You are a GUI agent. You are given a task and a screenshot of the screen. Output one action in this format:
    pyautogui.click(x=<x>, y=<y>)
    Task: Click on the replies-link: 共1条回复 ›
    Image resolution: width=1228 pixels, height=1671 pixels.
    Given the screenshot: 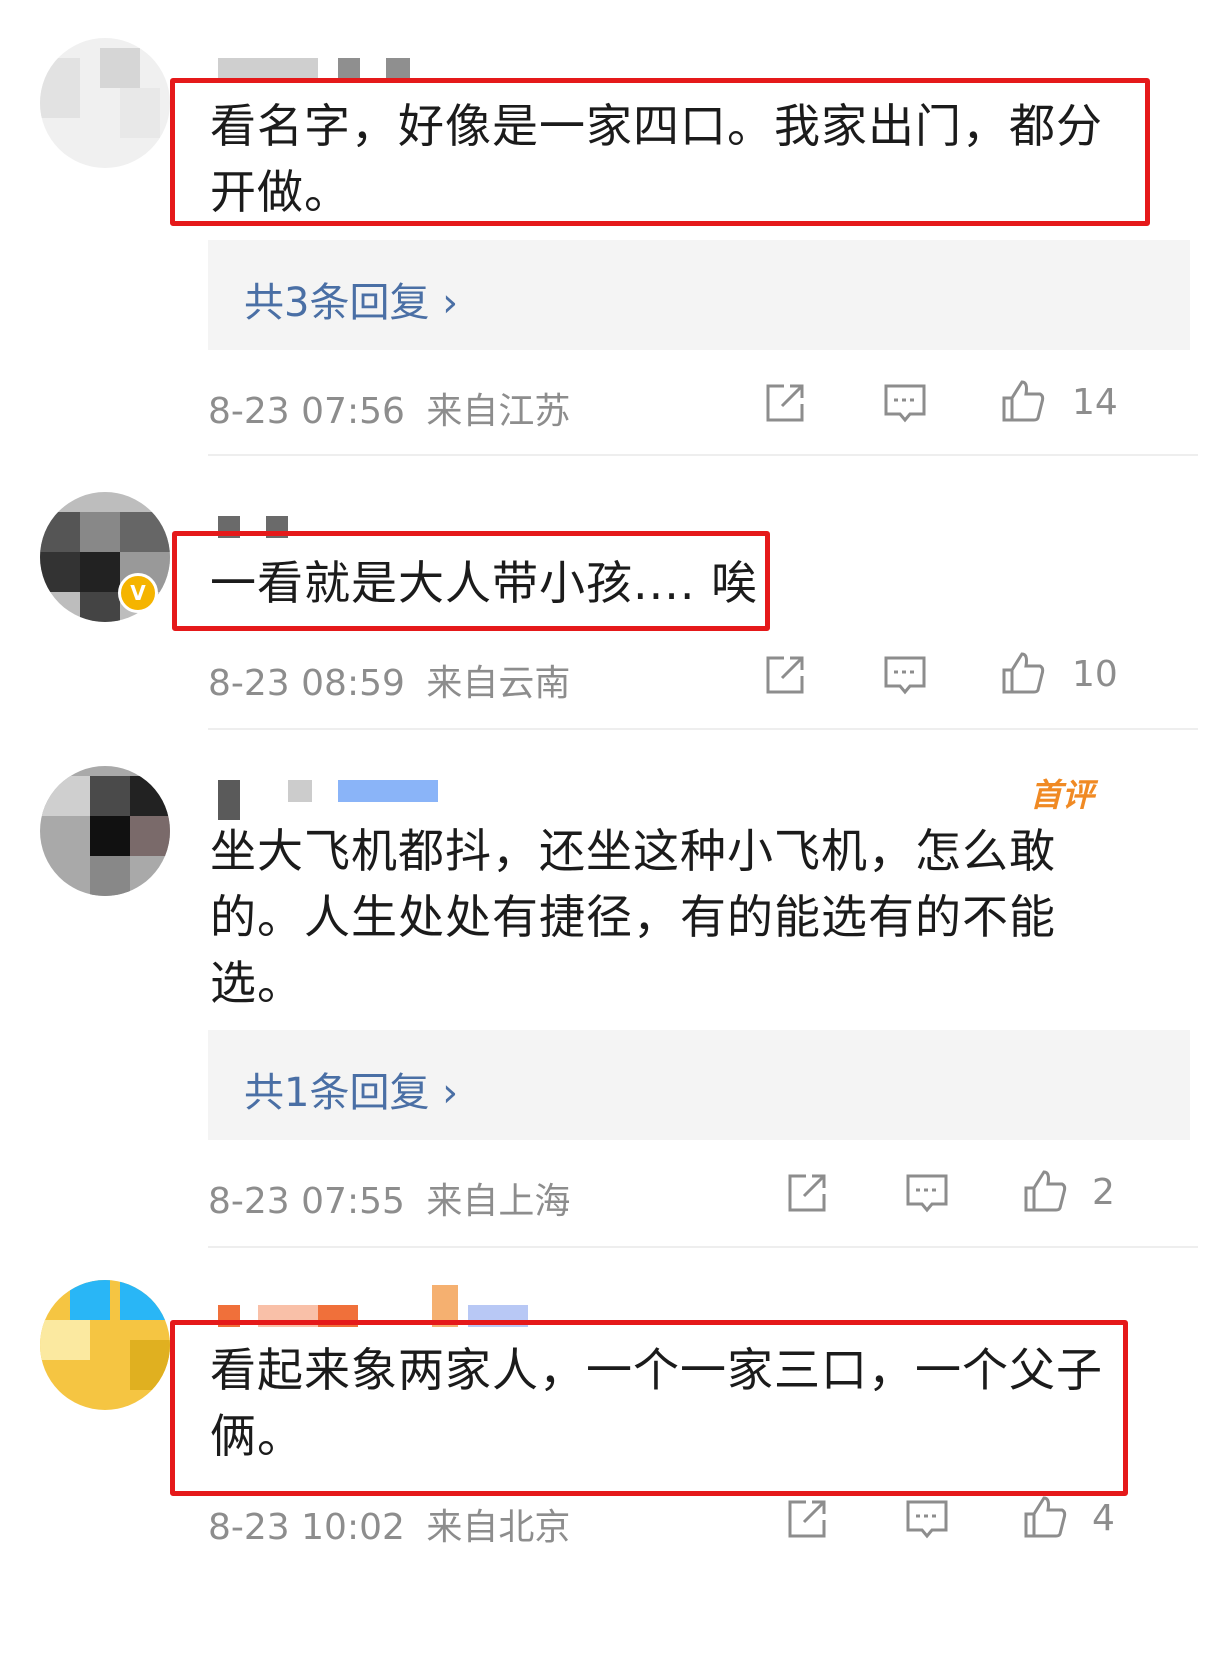 What is the action you would take?
    pyautogui.click(x=699, y=1085)
    